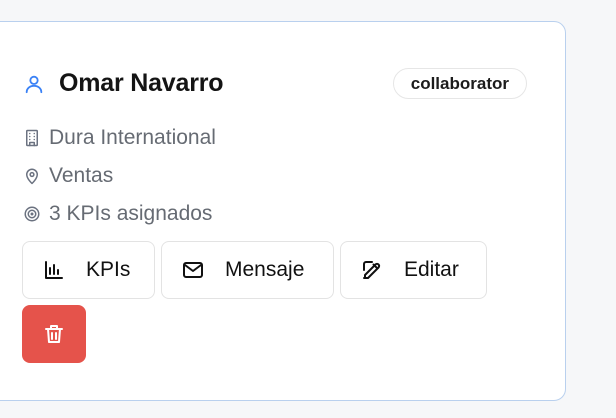 This screenshot has width=616, height=418. Describe the element at coordinates (108, 269) in the screenshot. I see `kpis-button-label: KPIs` at that location.